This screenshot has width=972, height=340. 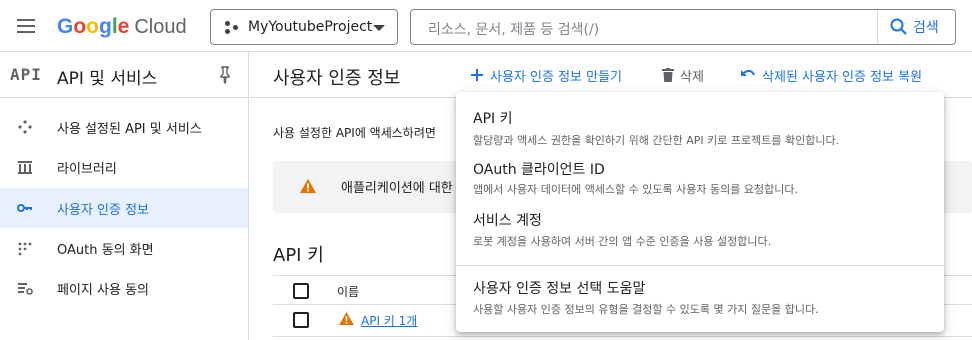 What do you see at coordinates (129, 129) in the screenshot?
I see `sidebar-item-label: 사용 설정된 API 및 서비스` at bounding box center [129, 129].